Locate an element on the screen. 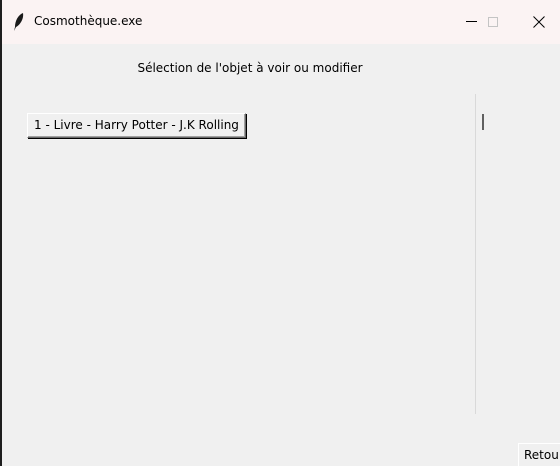 The height and width of the screenshot is (466, 560). close-button is located at coordinates (538, 22).